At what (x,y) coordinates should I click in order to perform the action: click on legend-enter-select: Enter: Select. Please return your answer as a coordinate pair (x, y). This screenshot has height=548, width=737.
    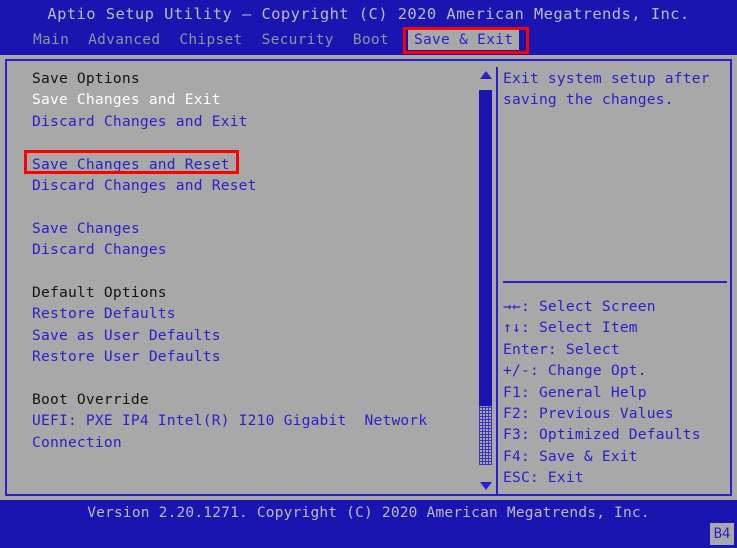
    Looking at the image, I should click on (561, 349).